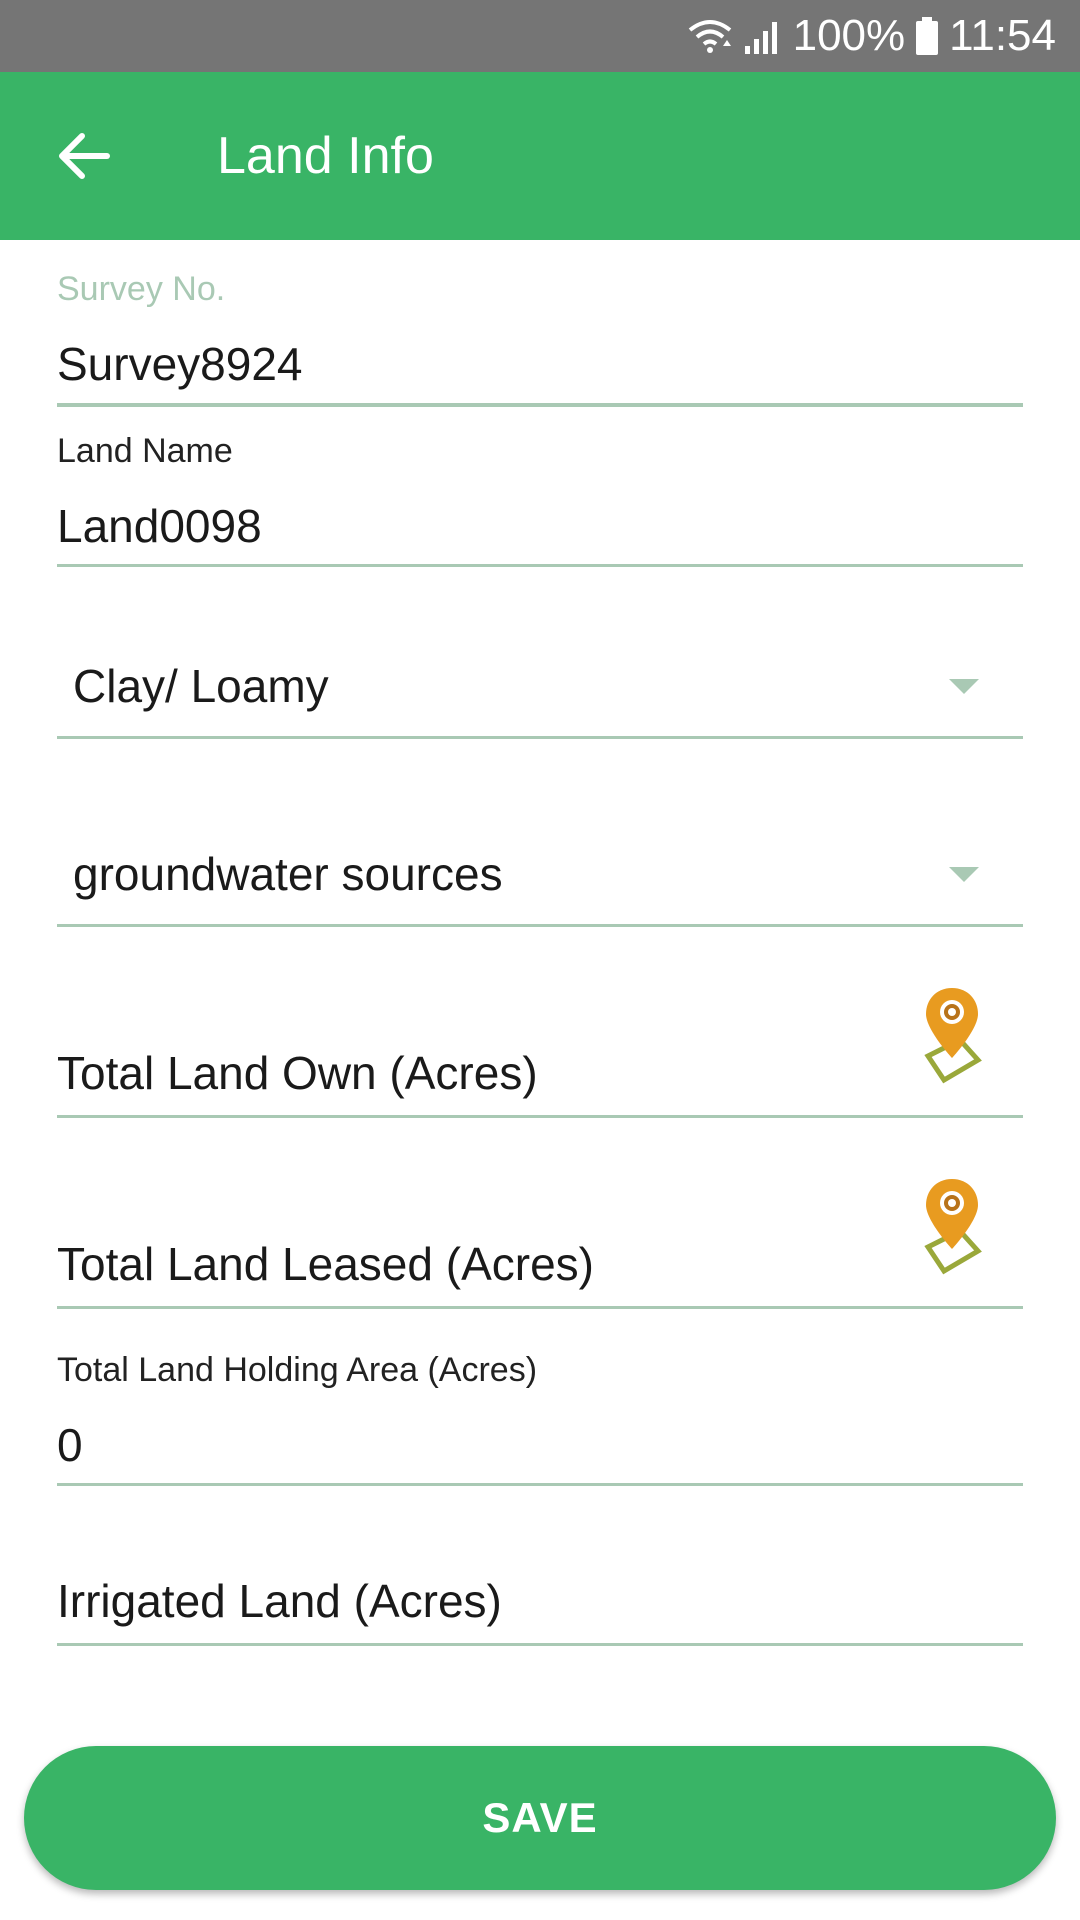 Image resolution: width=1080 pixels, height=1920 pixels. What do you see at coordinates (540, 565) in the screenshot?
I see `land-name-underline` at bounding box center [540, 565].